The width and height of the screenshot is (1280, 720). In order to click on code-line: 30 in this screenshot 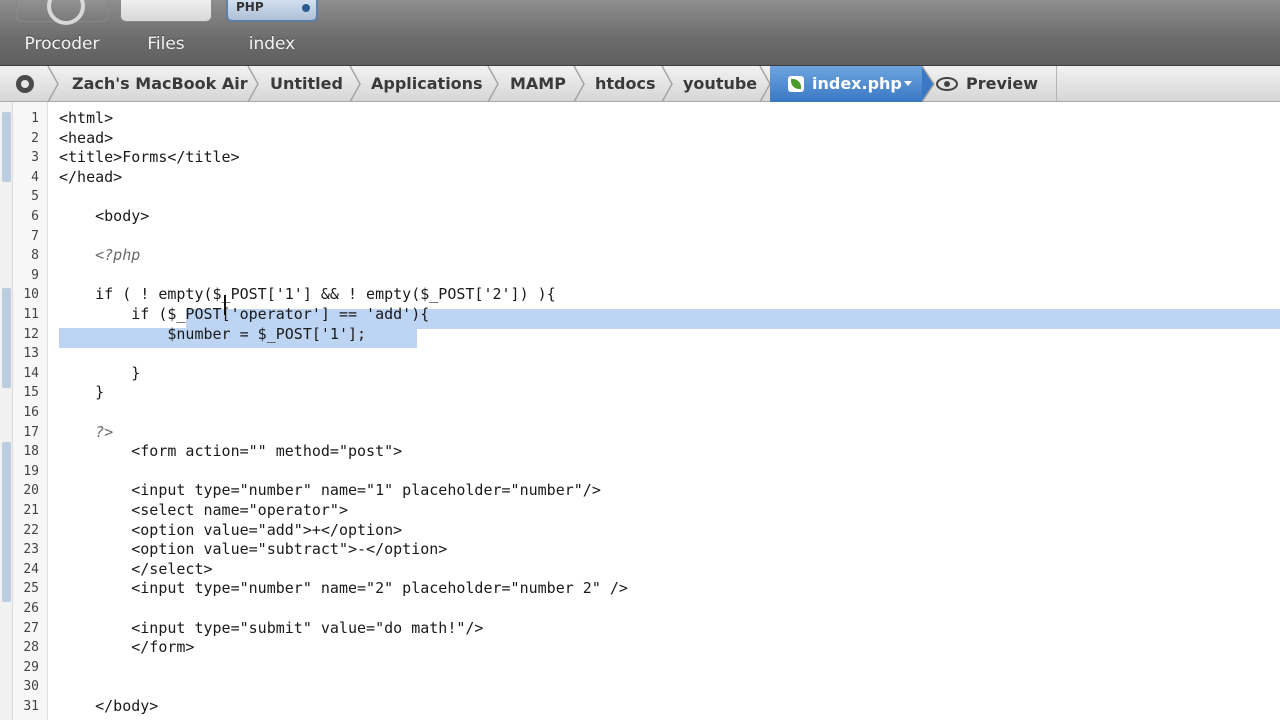, I will do `click(640, 687)`.